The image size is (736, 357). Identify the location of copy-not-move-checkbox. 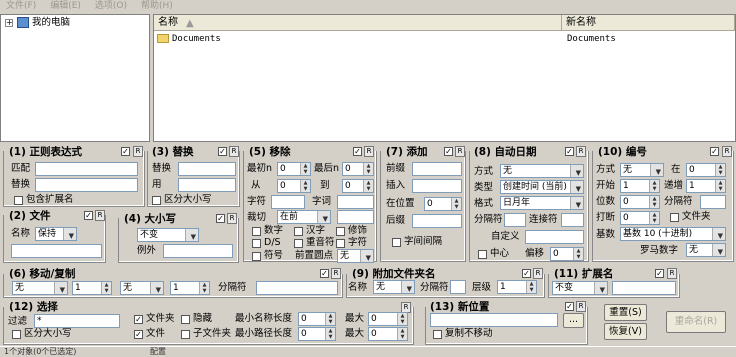
(437, 334).